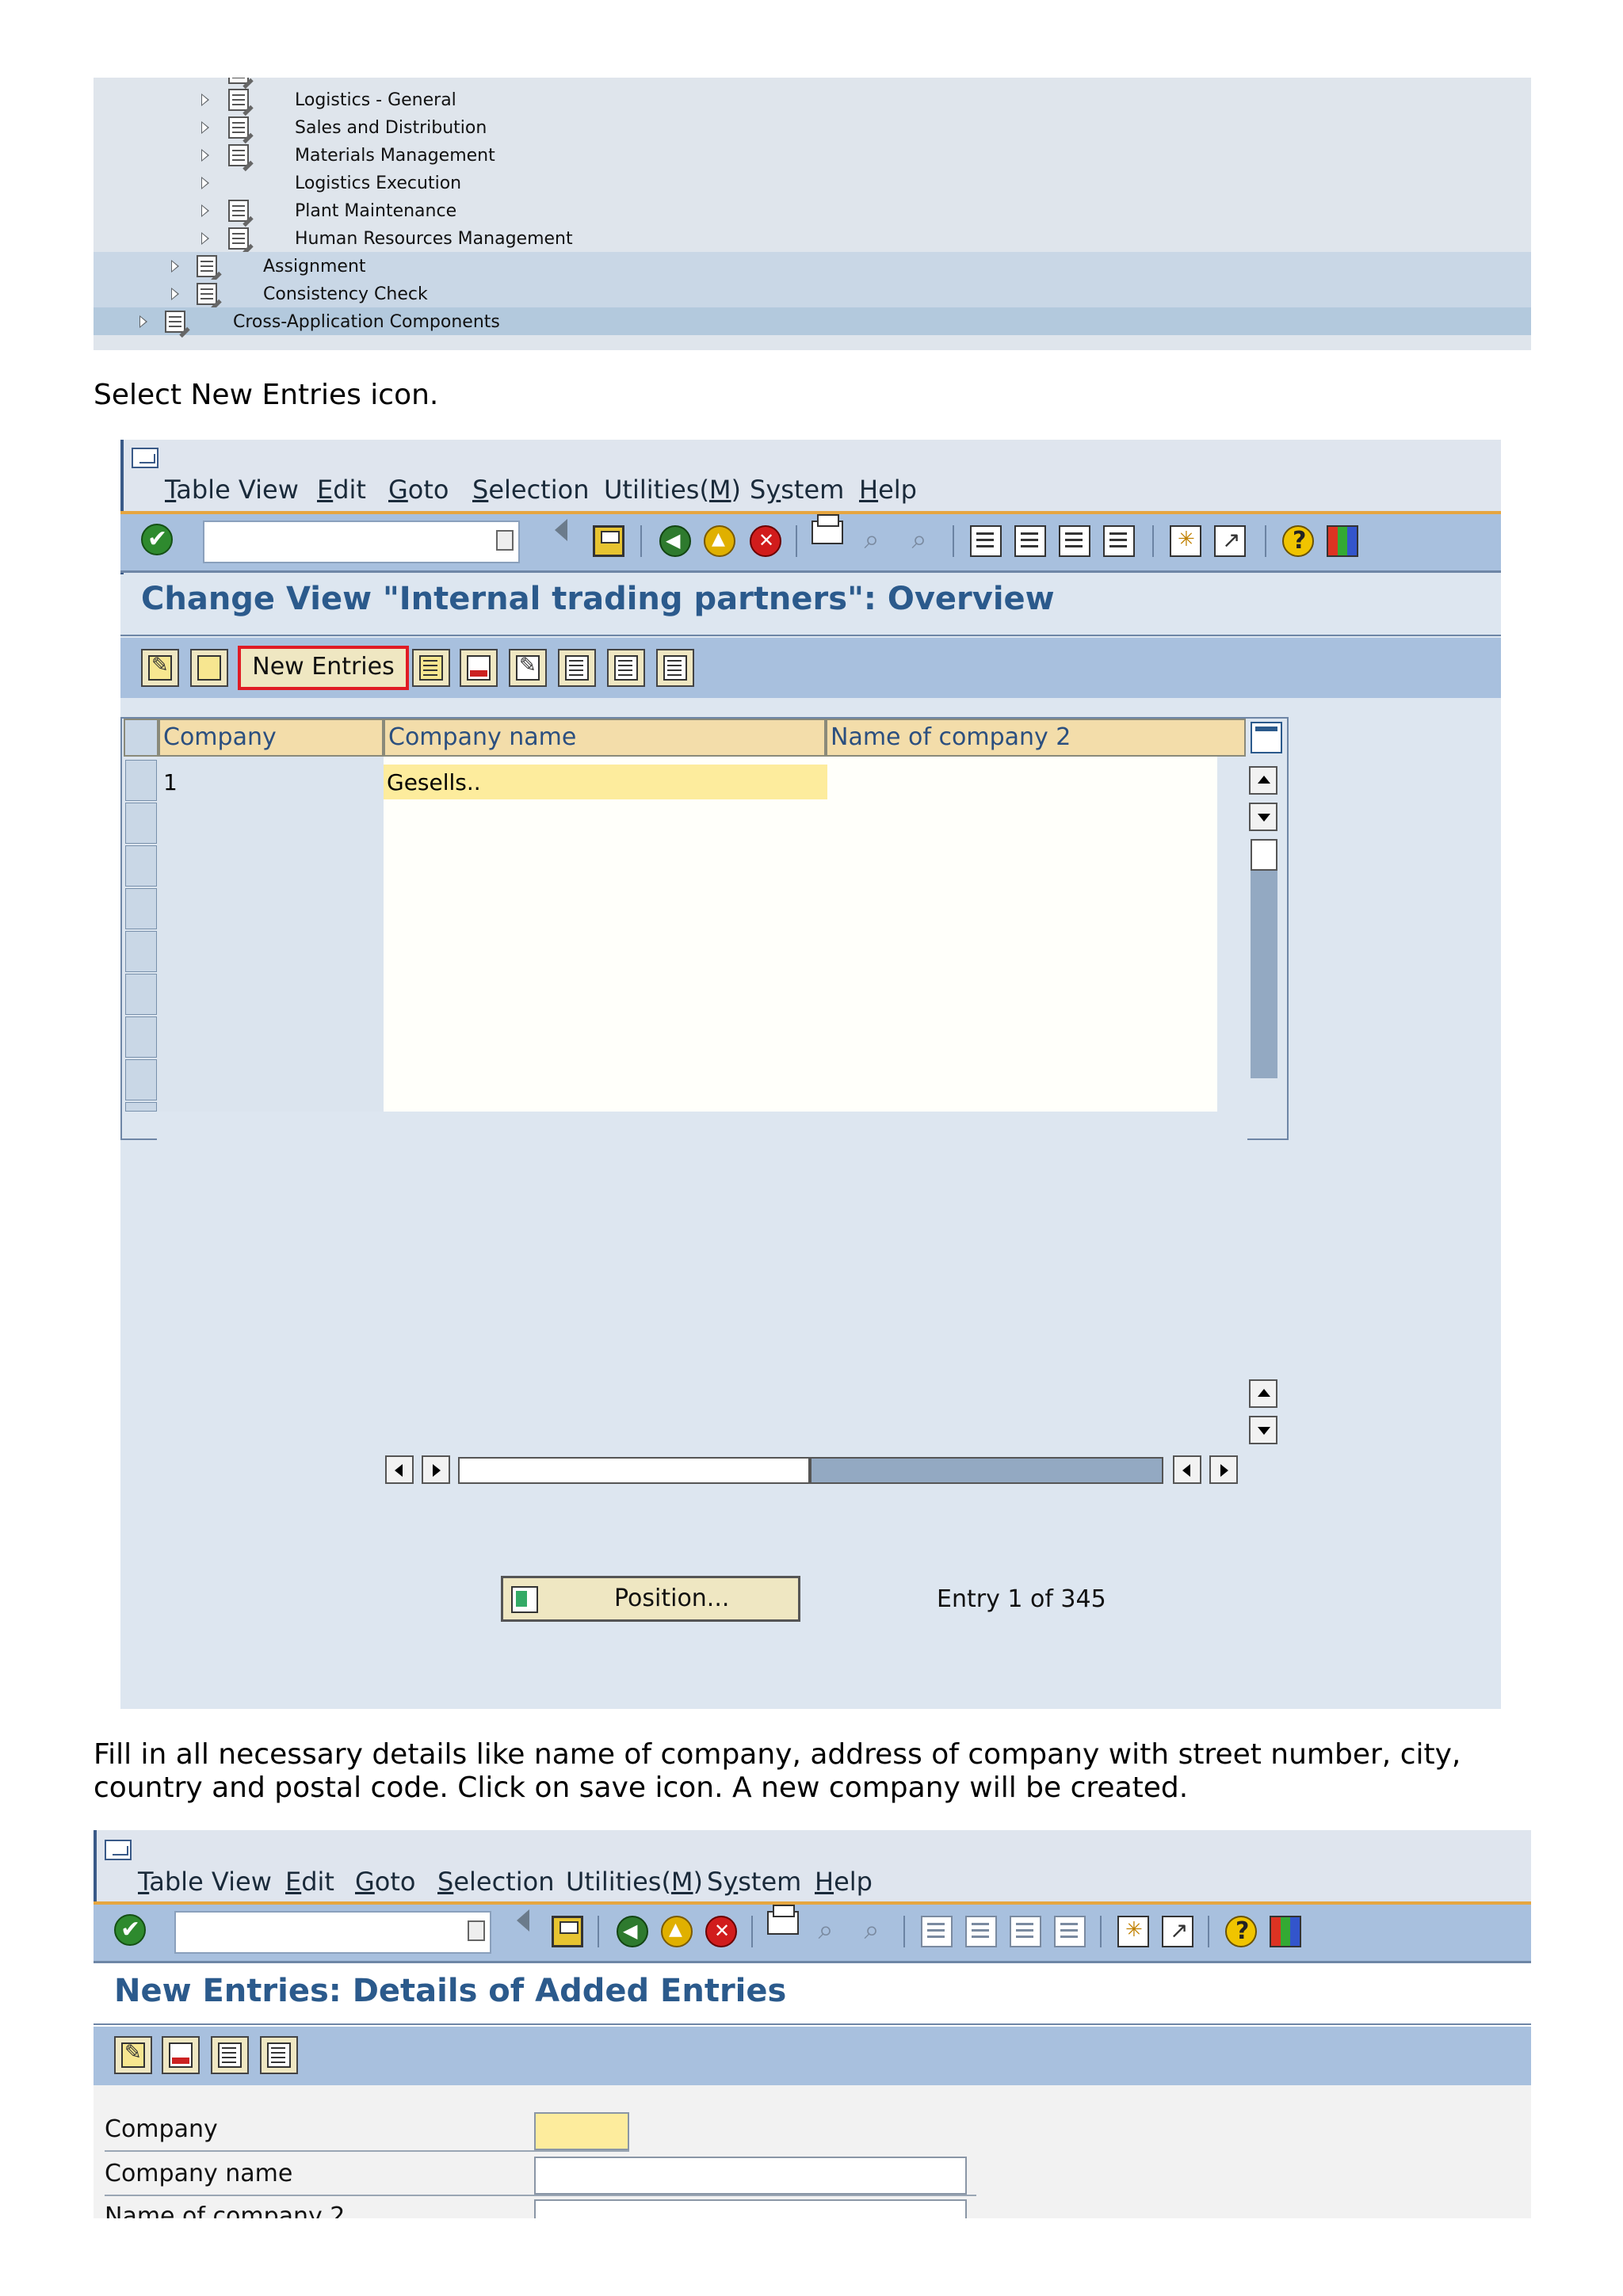 This screenshot has width=1623, height=2296. I want to click on scroll-thumb, so click(1264, 855).